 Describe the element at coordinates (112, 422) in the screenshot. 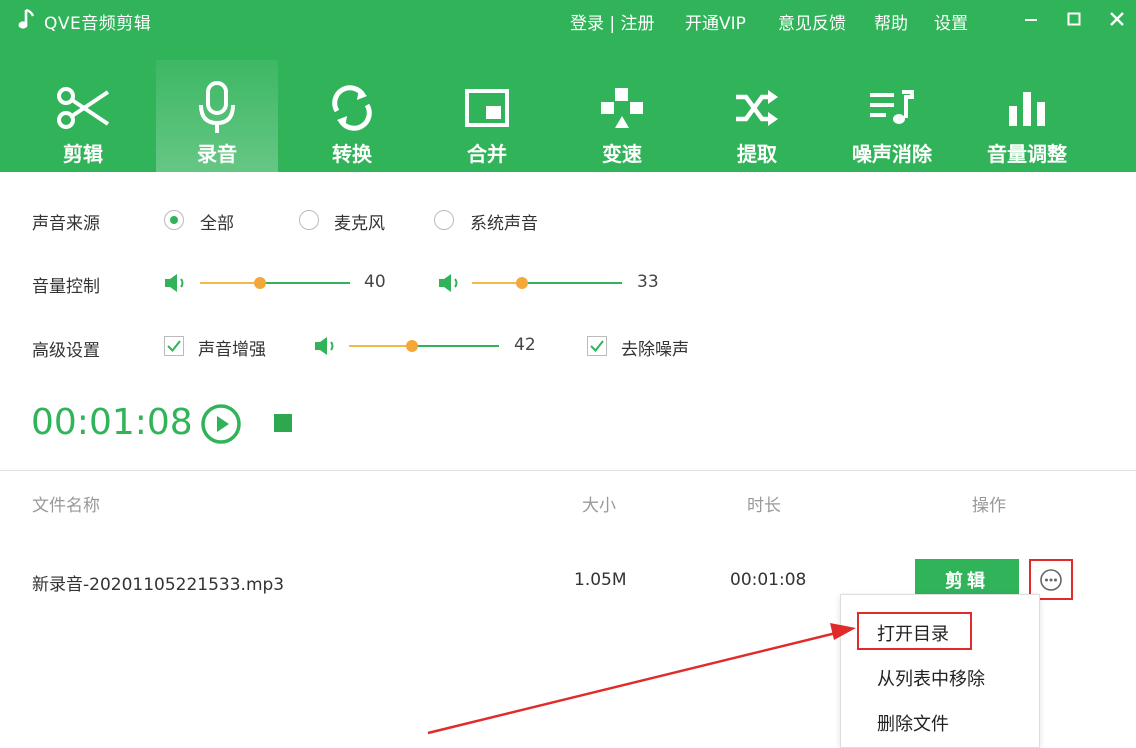

I see `record-timer: 00:01:08` at that location.